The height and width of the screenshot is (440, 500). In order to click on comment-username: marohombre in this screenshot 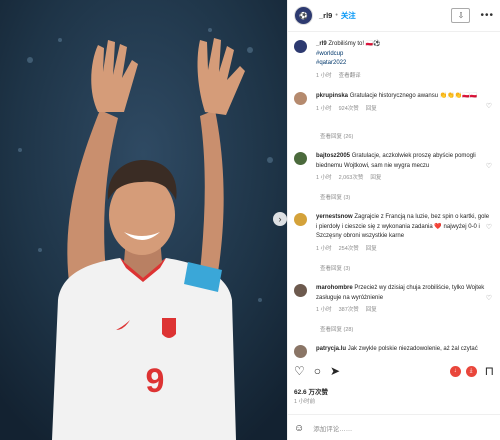, I will do `click(334, 288)`.